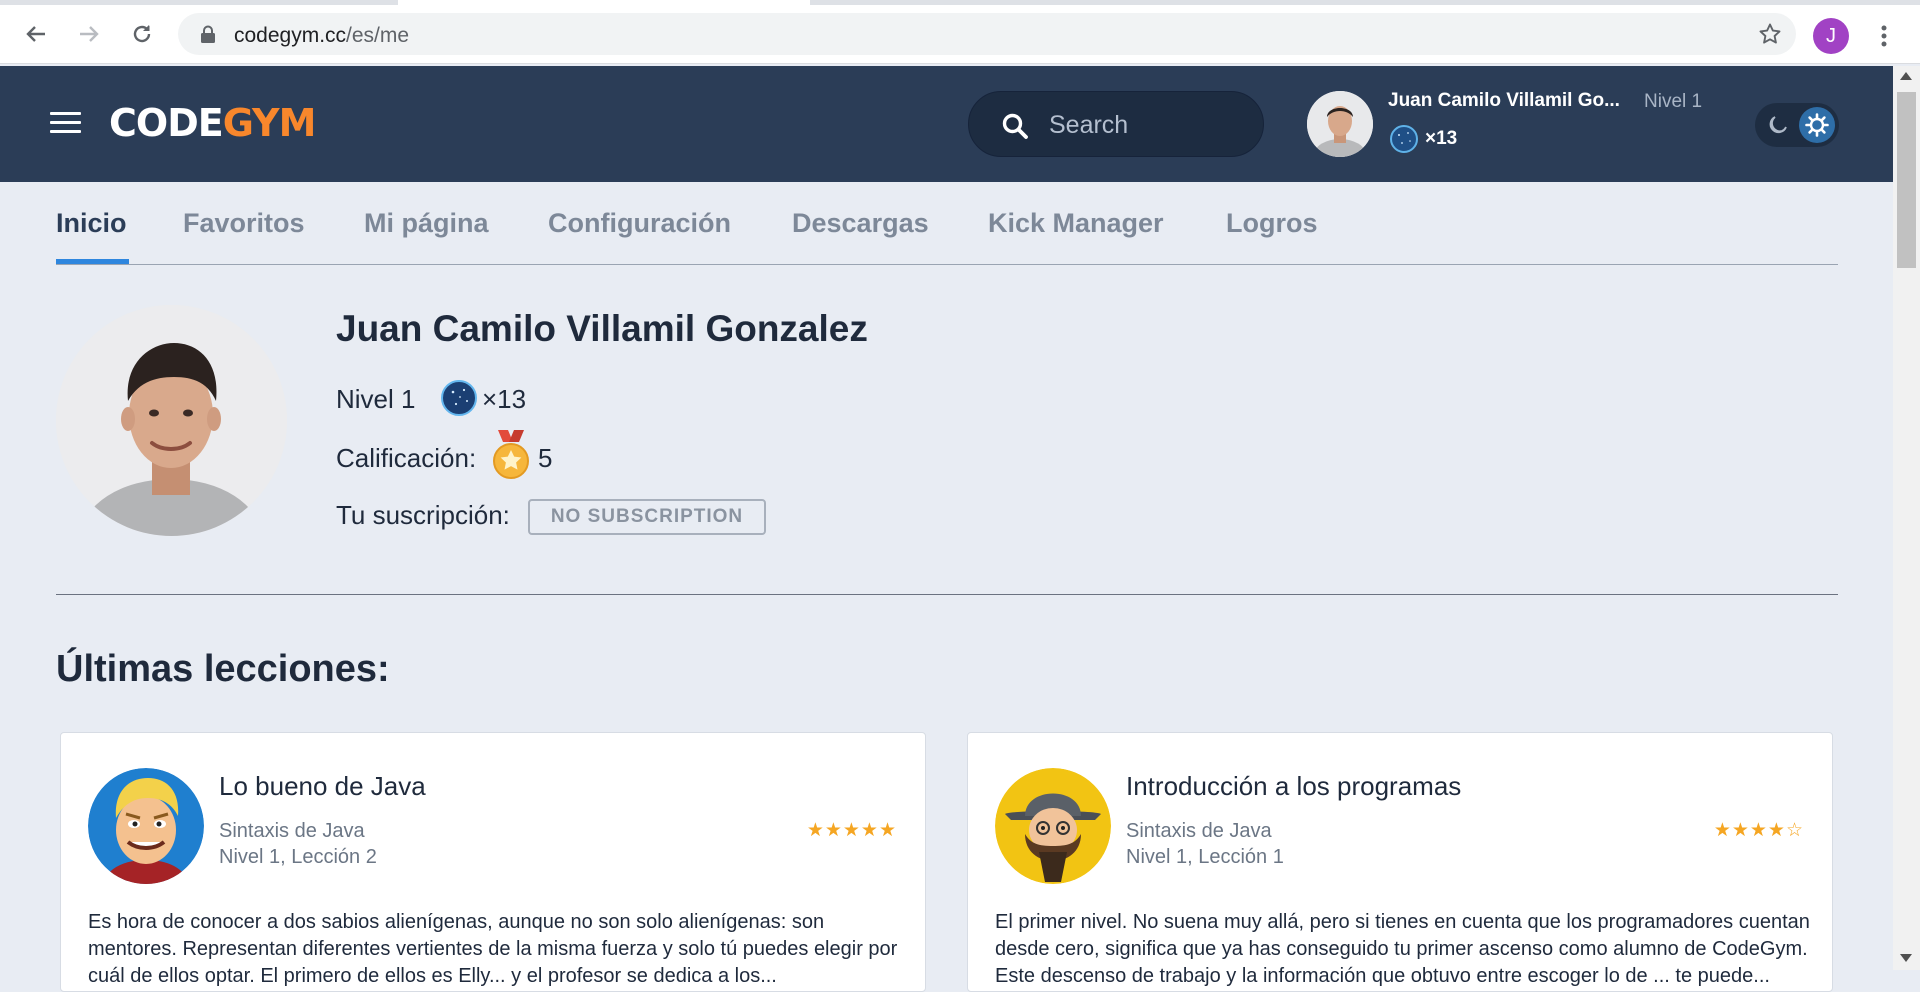  What do you see at coordinates (1089, 125) in the screenshot?
I see `search-placeholder: Search` at bounding box center [1089, 125].